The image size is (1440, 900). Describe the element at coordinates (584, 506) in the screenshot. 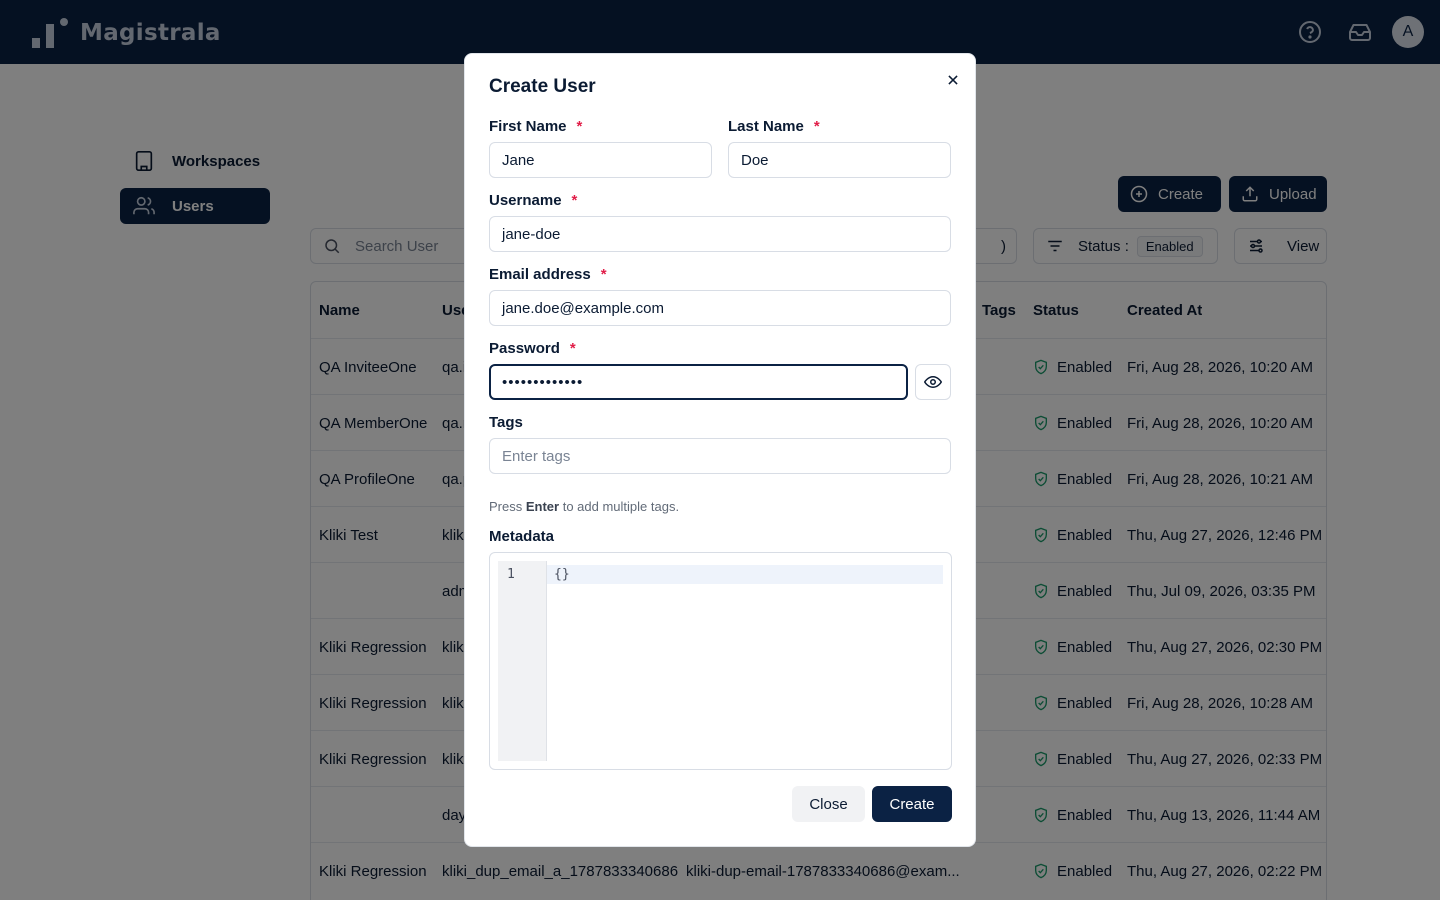

I see `tags-hint: Press Enter to add multiple tags.` at that location.